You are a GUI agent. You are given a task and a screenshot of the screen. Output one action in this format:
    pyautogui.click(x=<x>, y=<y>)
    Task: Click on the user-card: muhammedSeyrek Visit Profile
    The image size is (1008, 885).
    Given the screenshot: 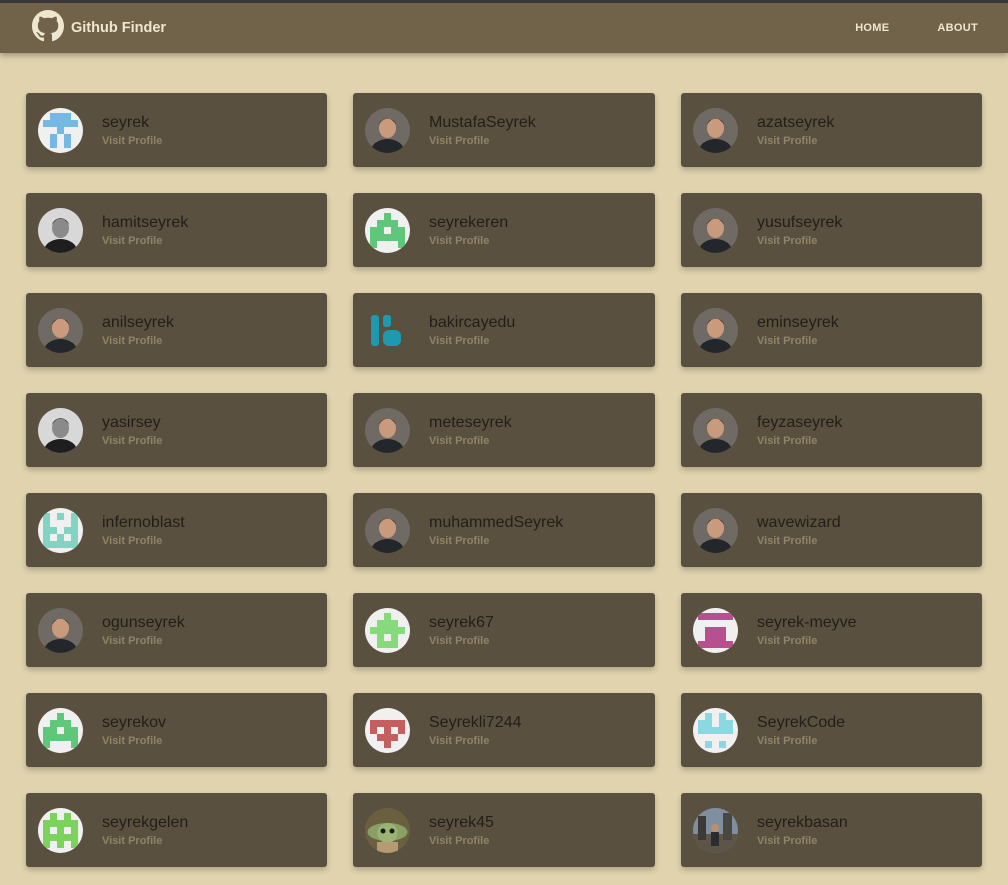 What is the action you would take?
    pyautogui.click(x=504, y=530)
    